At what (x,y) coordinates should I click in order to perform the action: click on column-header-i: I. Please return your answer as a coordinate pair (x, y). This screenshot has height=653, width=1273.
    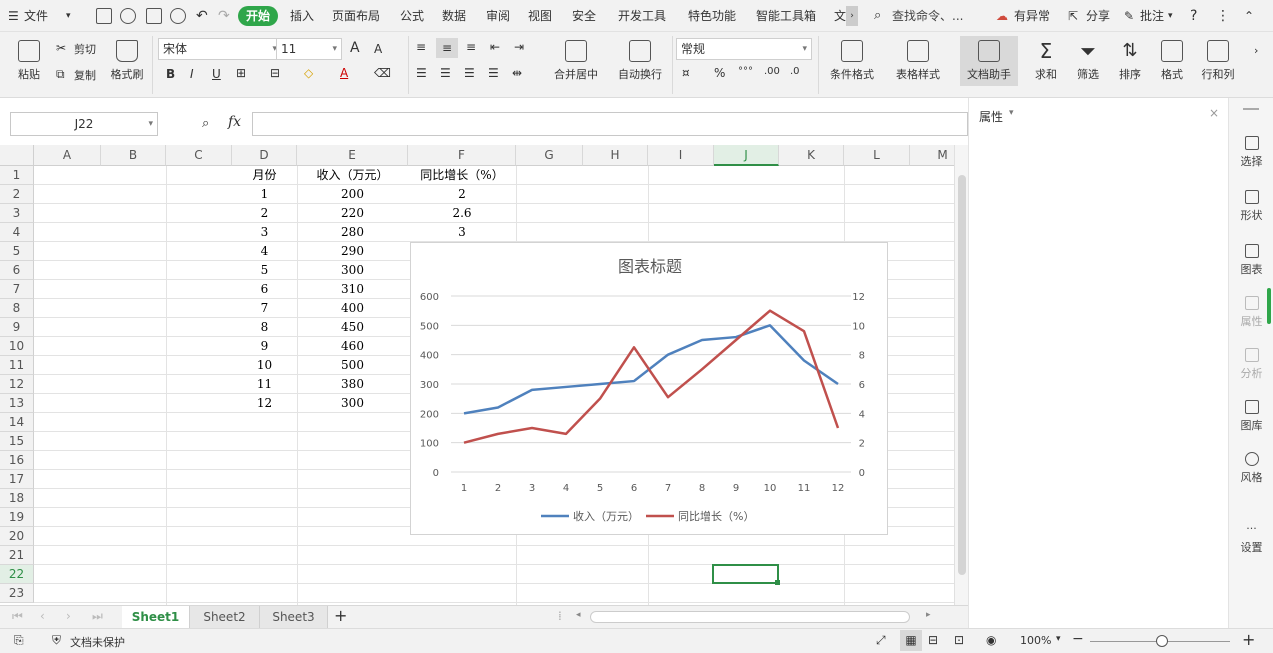
    Looking at the image, I should click on (681, 155).